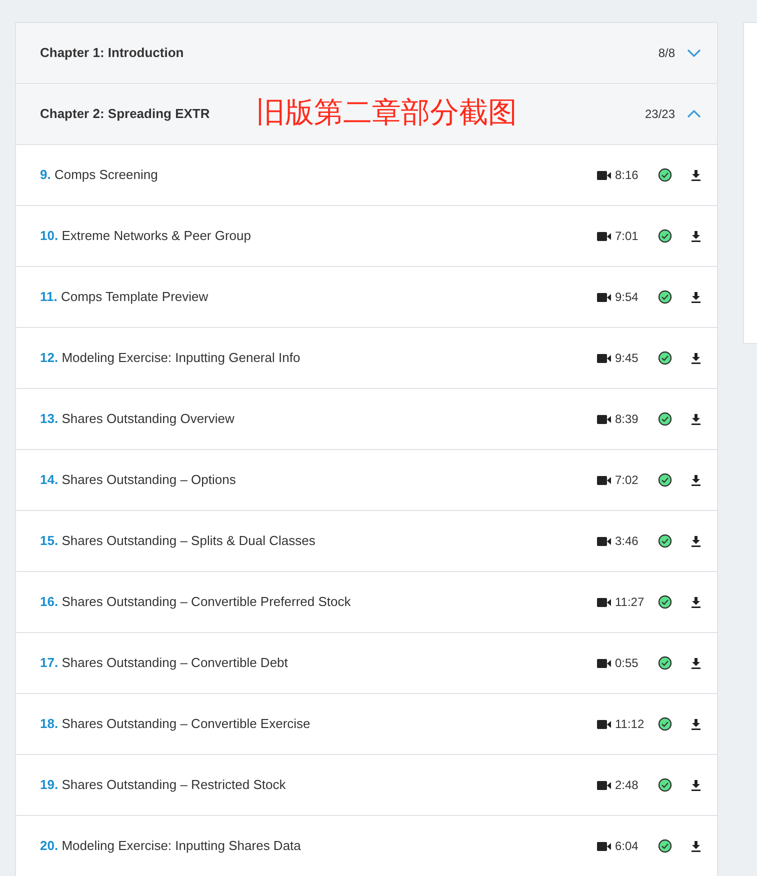  Describe the element at coordinates (629, 602) in the screenshot. I see `lesson-duration: 11:27` at that location.